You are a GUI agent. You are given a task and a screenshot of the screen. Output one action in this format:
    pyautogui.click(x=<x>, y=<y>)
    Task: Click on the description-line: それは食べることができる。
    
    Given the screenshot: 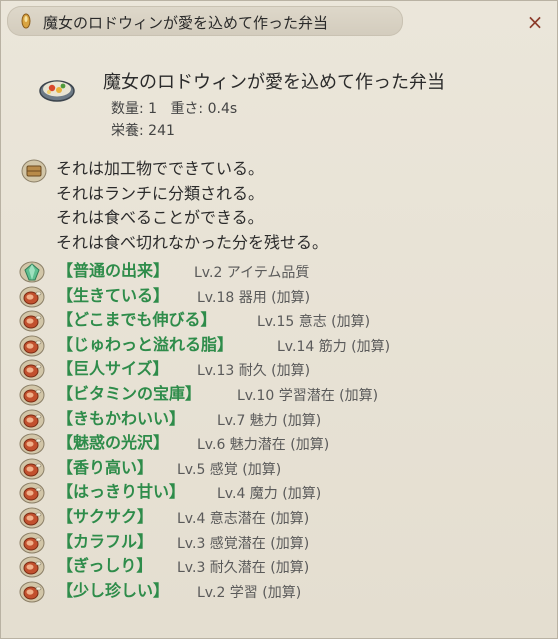 What is the action you would take?
    pyautogui.click(x=160, y=217)
    